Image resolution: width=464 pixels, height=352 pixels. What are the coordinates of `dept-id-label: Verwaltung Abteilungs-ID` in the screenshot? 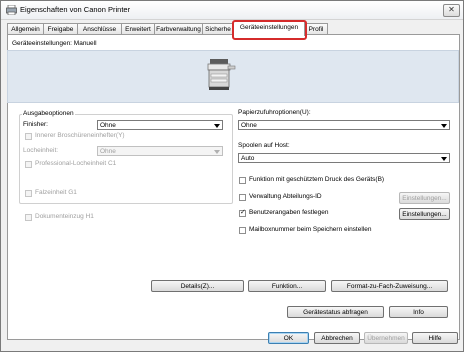 It's located at (285, 196).